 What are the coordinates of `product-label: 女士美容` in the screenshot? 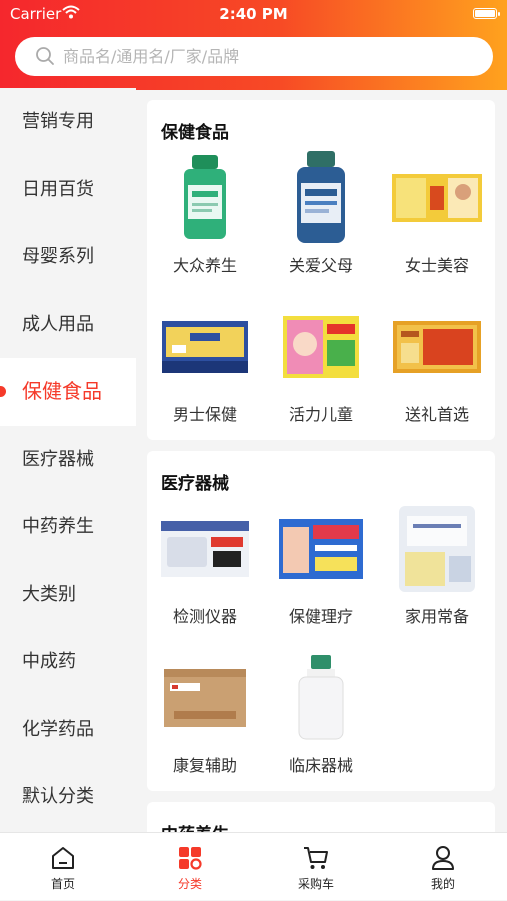 It's located at (436, 265).